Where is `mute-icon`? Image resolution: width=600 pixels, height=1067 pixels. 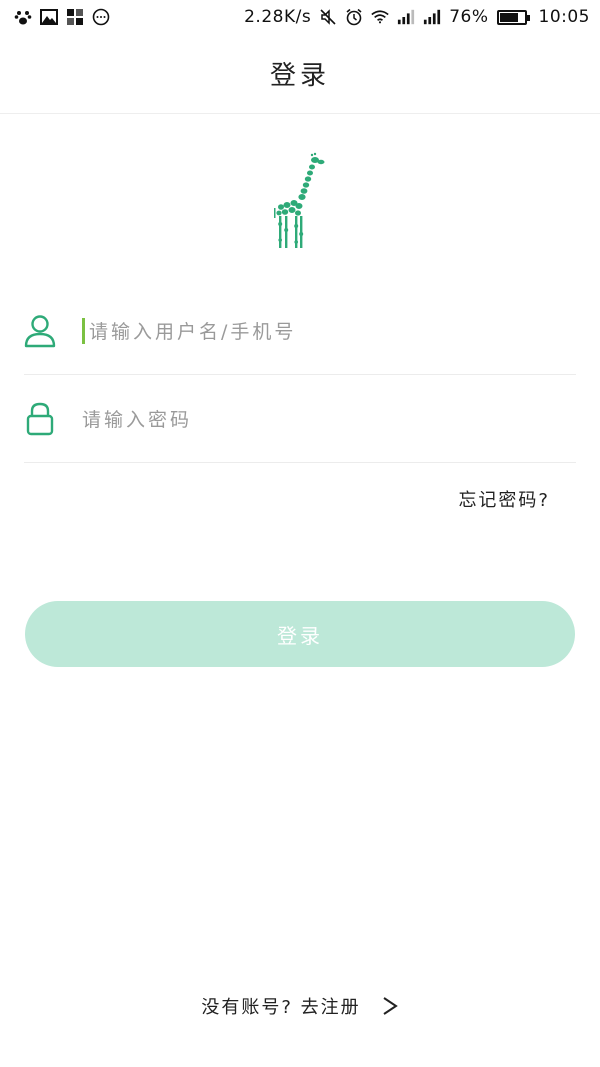
mute-icon is located at coordinates (328, 17).